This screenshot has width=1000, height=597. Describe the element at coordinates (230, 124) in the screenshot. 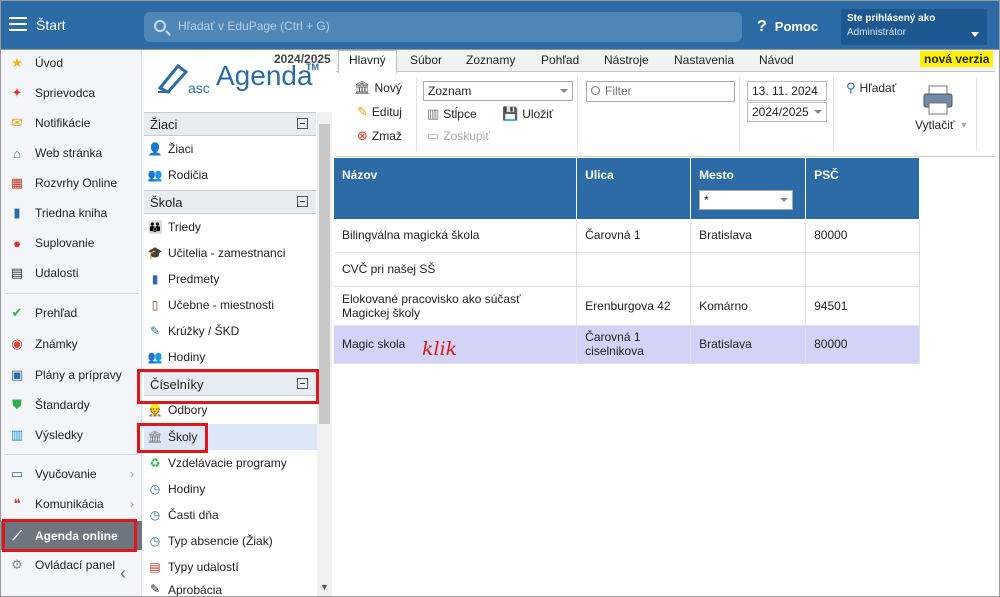

I see `section-ziaci: Žiaci` at that location.